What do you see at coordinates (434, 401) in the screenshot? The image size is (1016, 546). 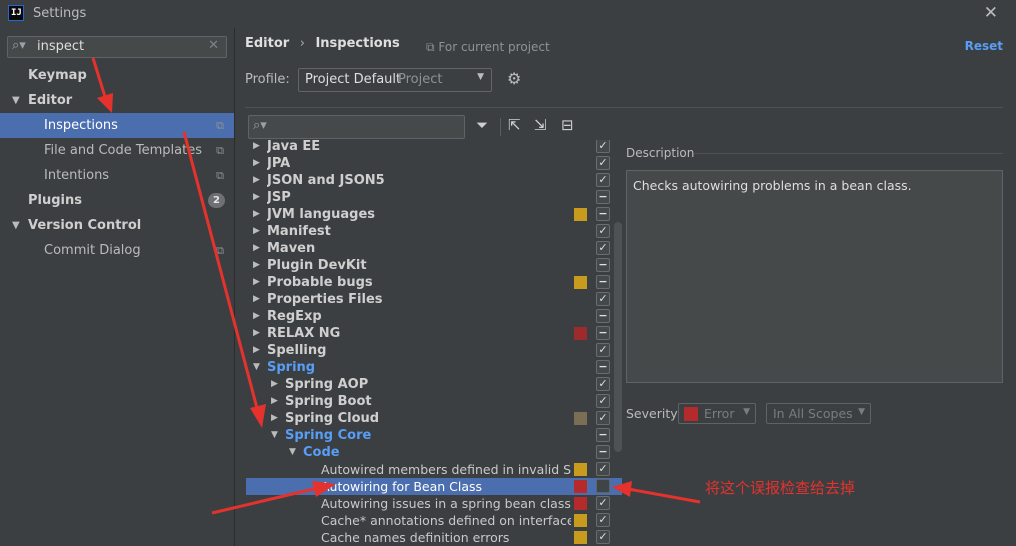 I see `inspection-group-row: ▶ Spring Boot ✓` at bounding box center [434, 401].